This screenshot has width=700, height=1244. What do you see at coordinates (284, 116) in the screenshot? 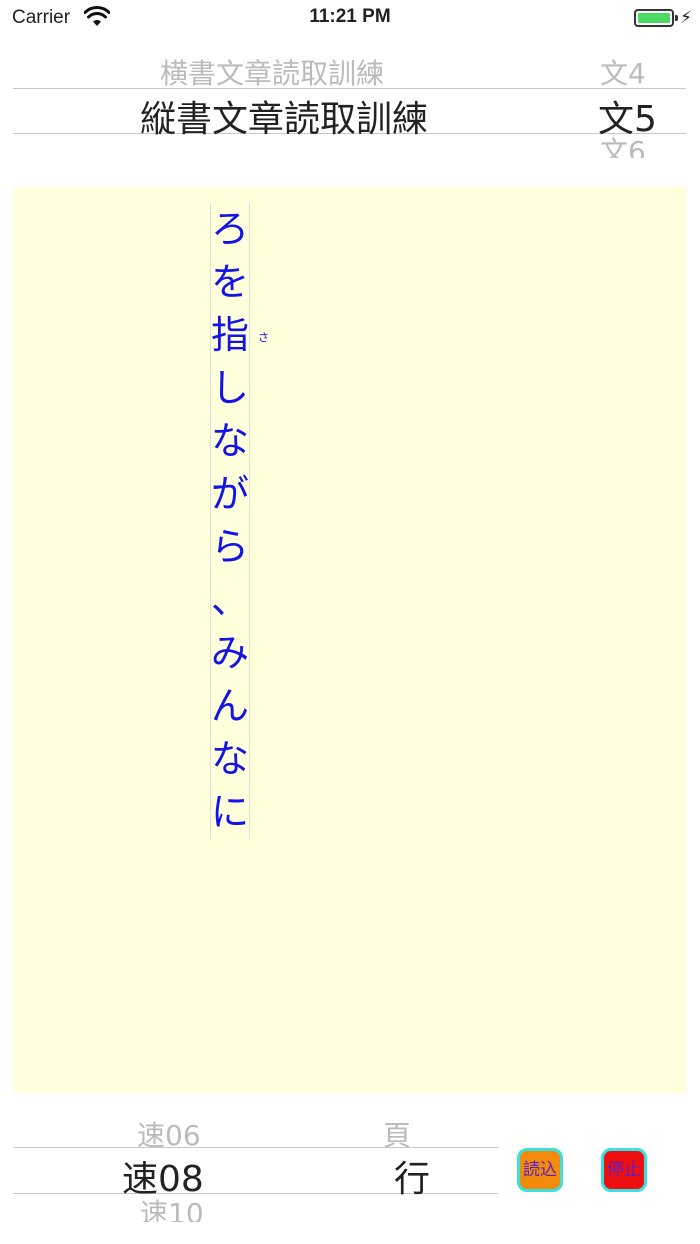
I see `mode-option-selected: 縦書文章読取訓練` at bounding box center [284, 116].